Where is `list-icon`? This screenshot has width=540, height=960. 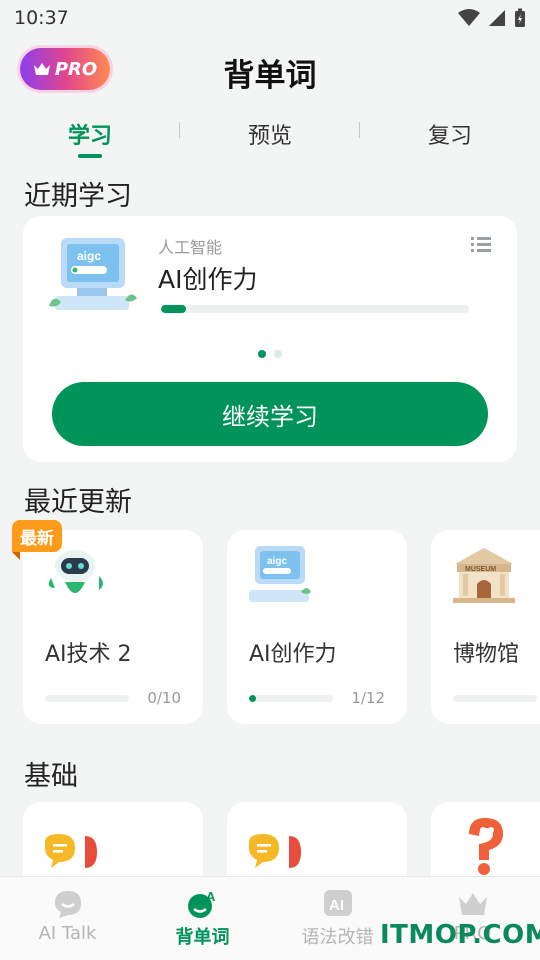
list-icon is located at coordinates (481, 244).